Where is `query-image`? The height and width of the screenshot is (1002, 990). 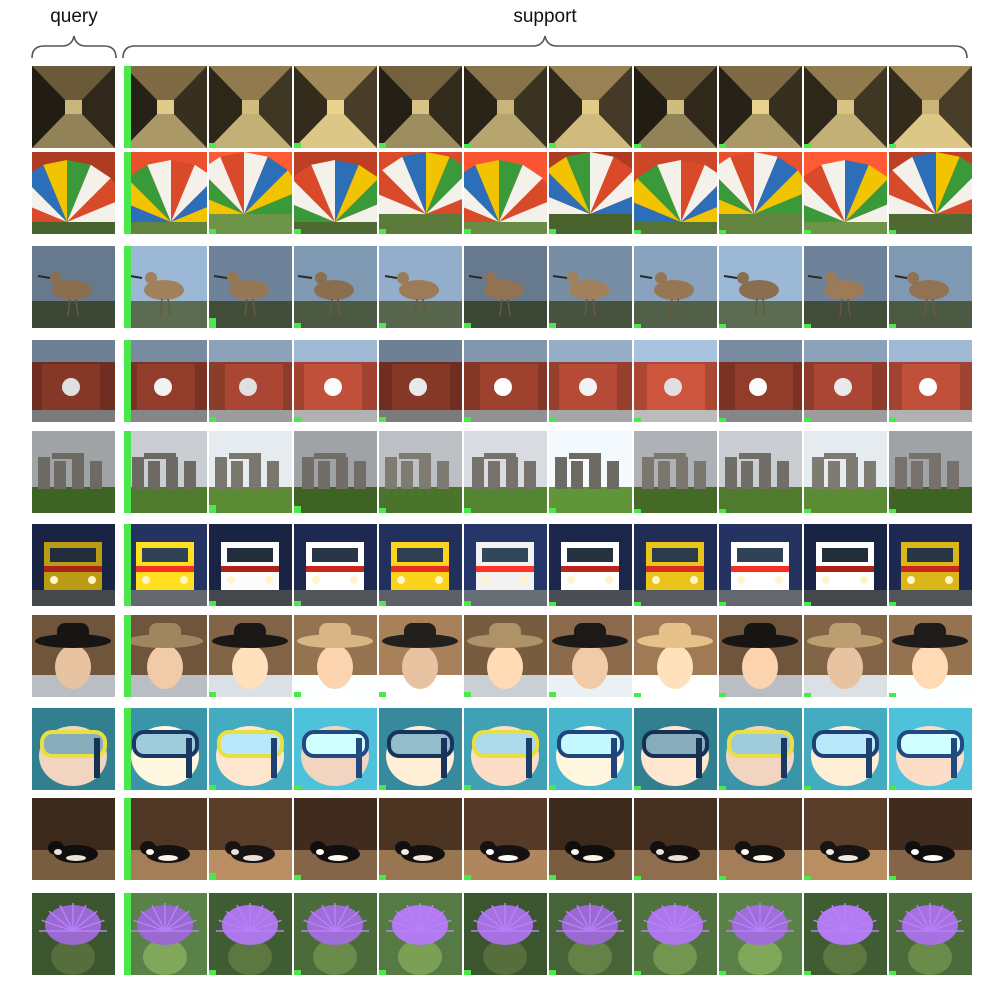
query-image is located at coordinates (73, 934).